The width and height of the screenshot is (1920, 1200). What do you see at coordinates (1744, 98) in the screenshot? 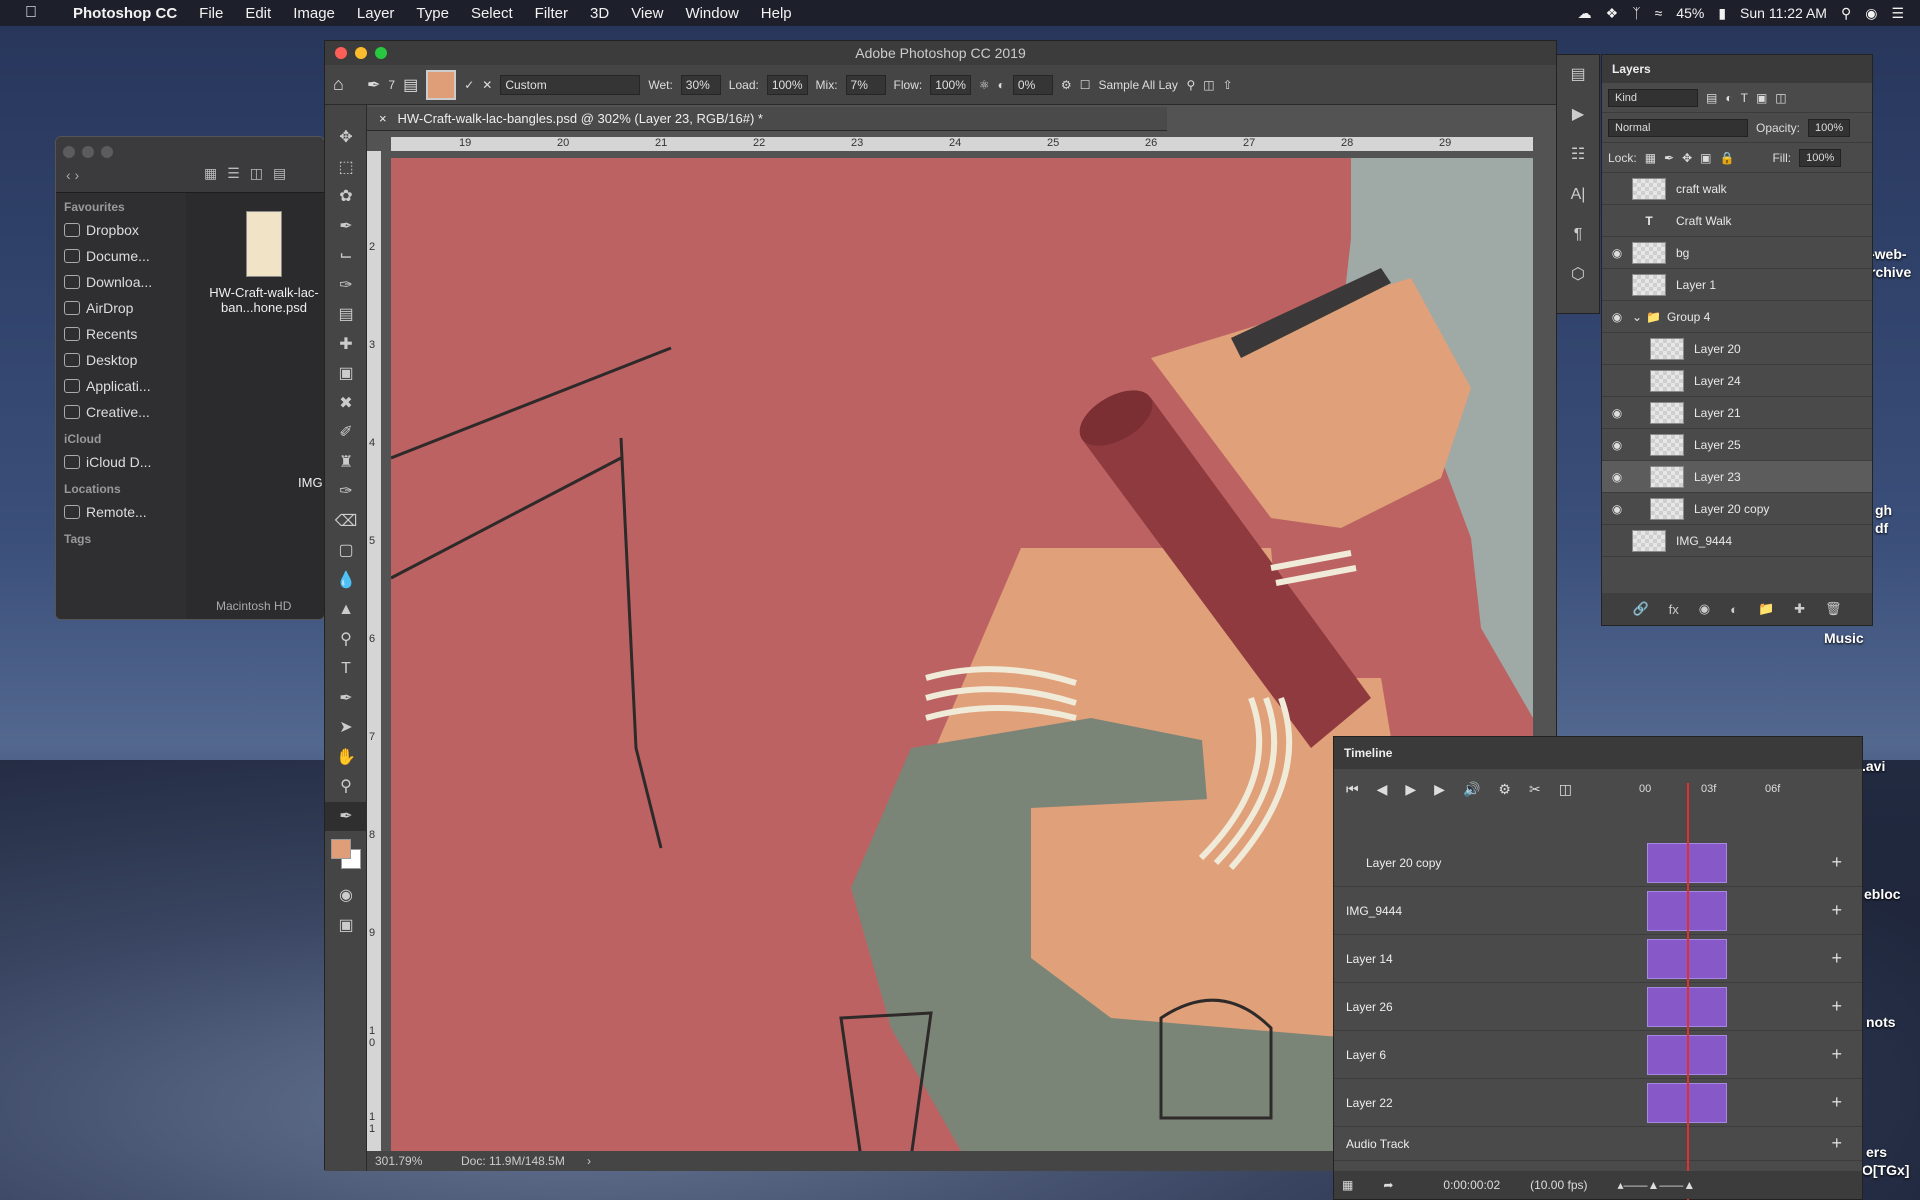
I see `type-filter-icon: T` at bounding box center [1744, 98].